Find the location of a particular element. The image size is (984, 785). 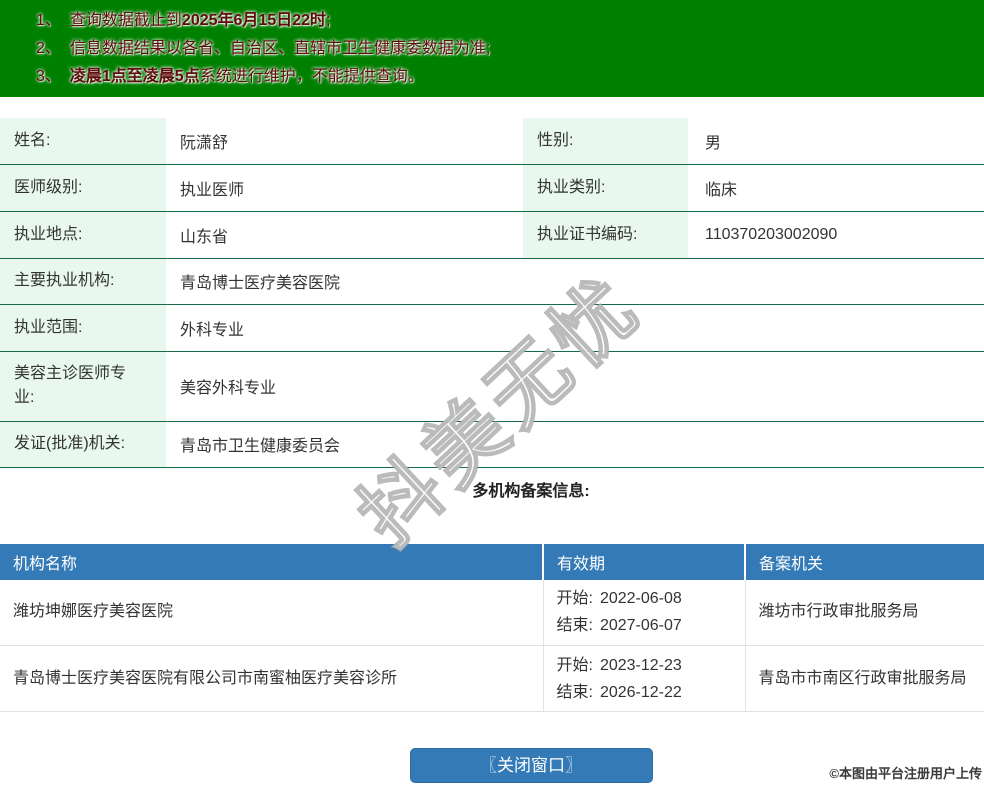

table-row: 发证(批准)机关: 青岛市卫生健康委员会 is located at coordinates (492, 444).